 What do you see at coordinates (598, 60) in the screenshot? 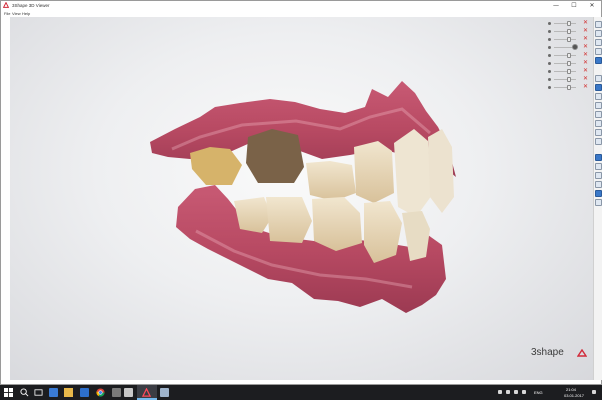
I see `tool-cube-icon` at bounding box center [598, 60].